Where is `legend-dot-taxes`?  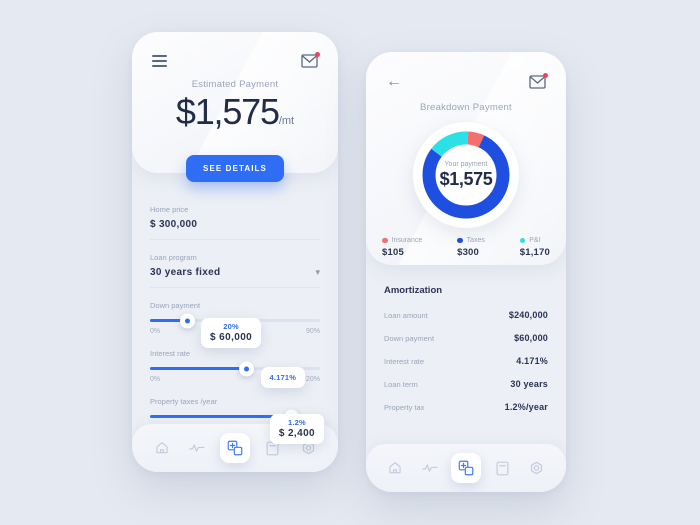
legend-dot-taxes is located at coordinates (460, 240).